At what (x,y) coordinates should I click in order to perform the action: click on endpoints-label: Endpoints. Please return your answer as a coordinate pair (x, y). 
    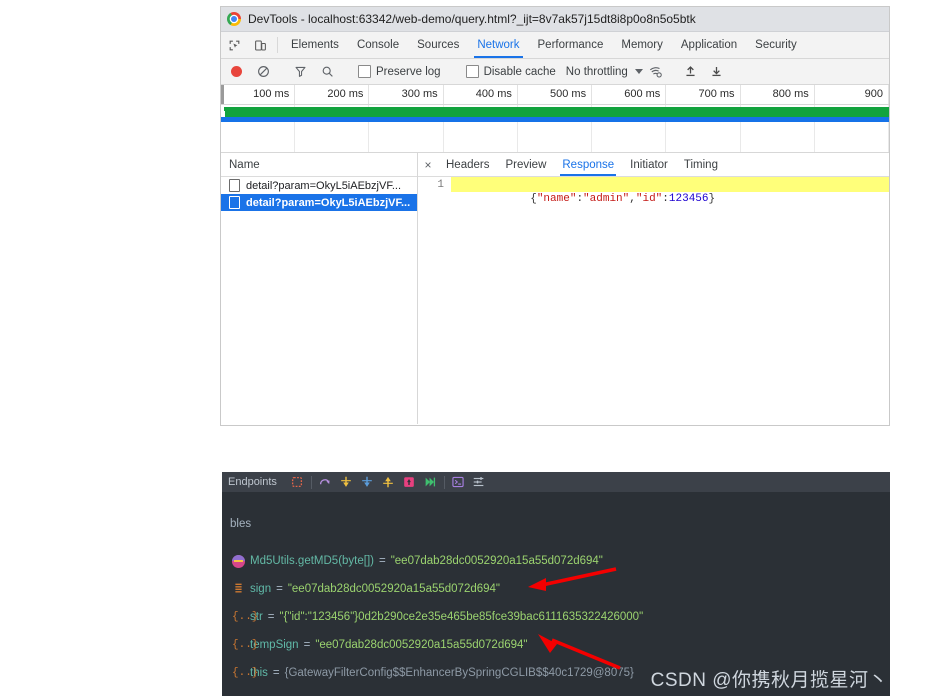
    Looking at the image, I should click on (252, 482).